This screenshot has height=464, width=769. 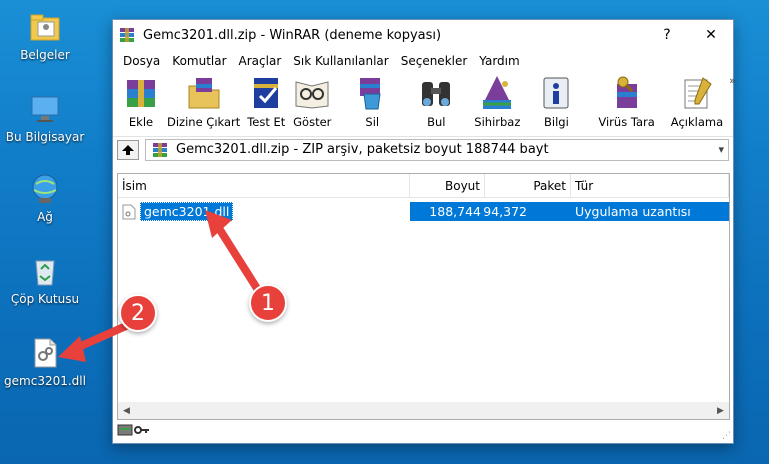 I want to click on delete-button: Sil, so click(x=372, y=101).